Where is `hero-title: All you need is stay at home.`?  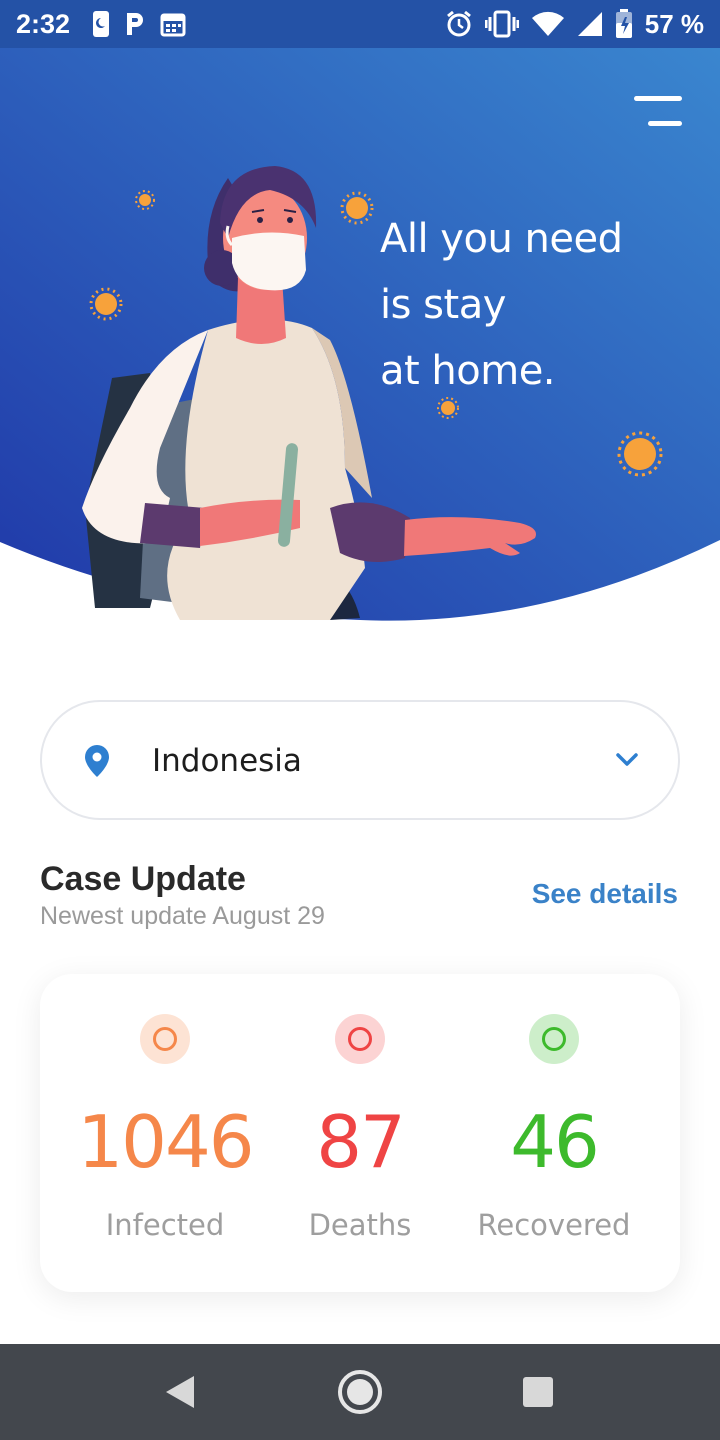
hero-title: All you need is stay at home. is located at coordinates (540, 305).